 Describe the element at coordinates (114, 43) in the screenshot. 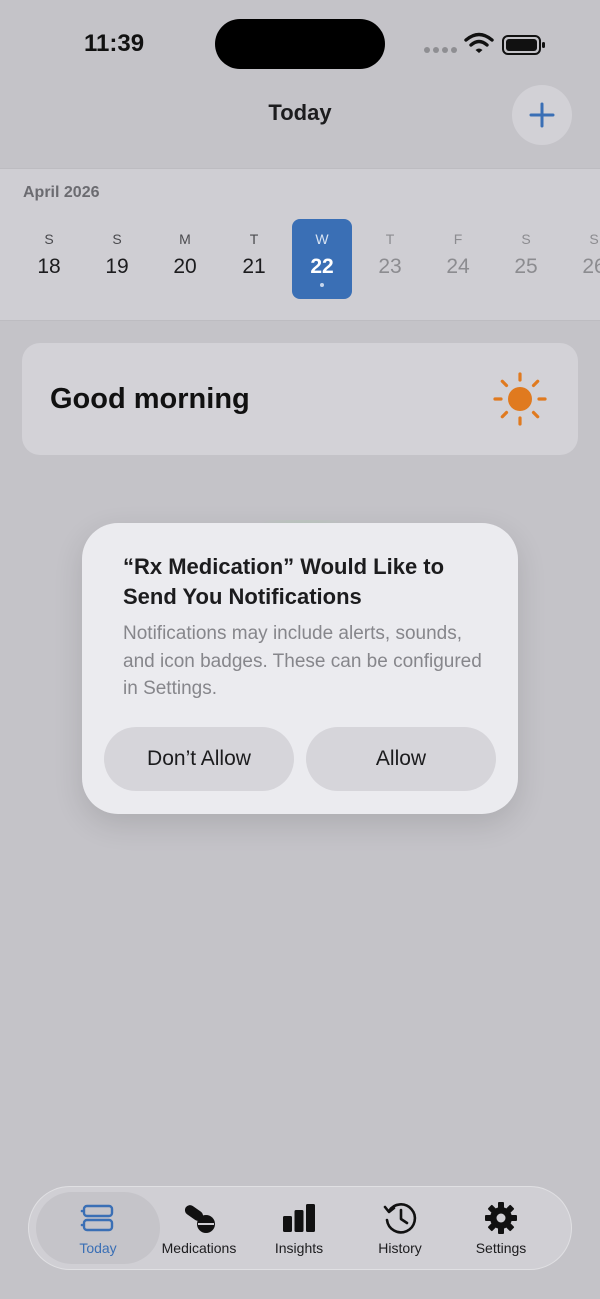

I see `status-time: 11:39` at that location.